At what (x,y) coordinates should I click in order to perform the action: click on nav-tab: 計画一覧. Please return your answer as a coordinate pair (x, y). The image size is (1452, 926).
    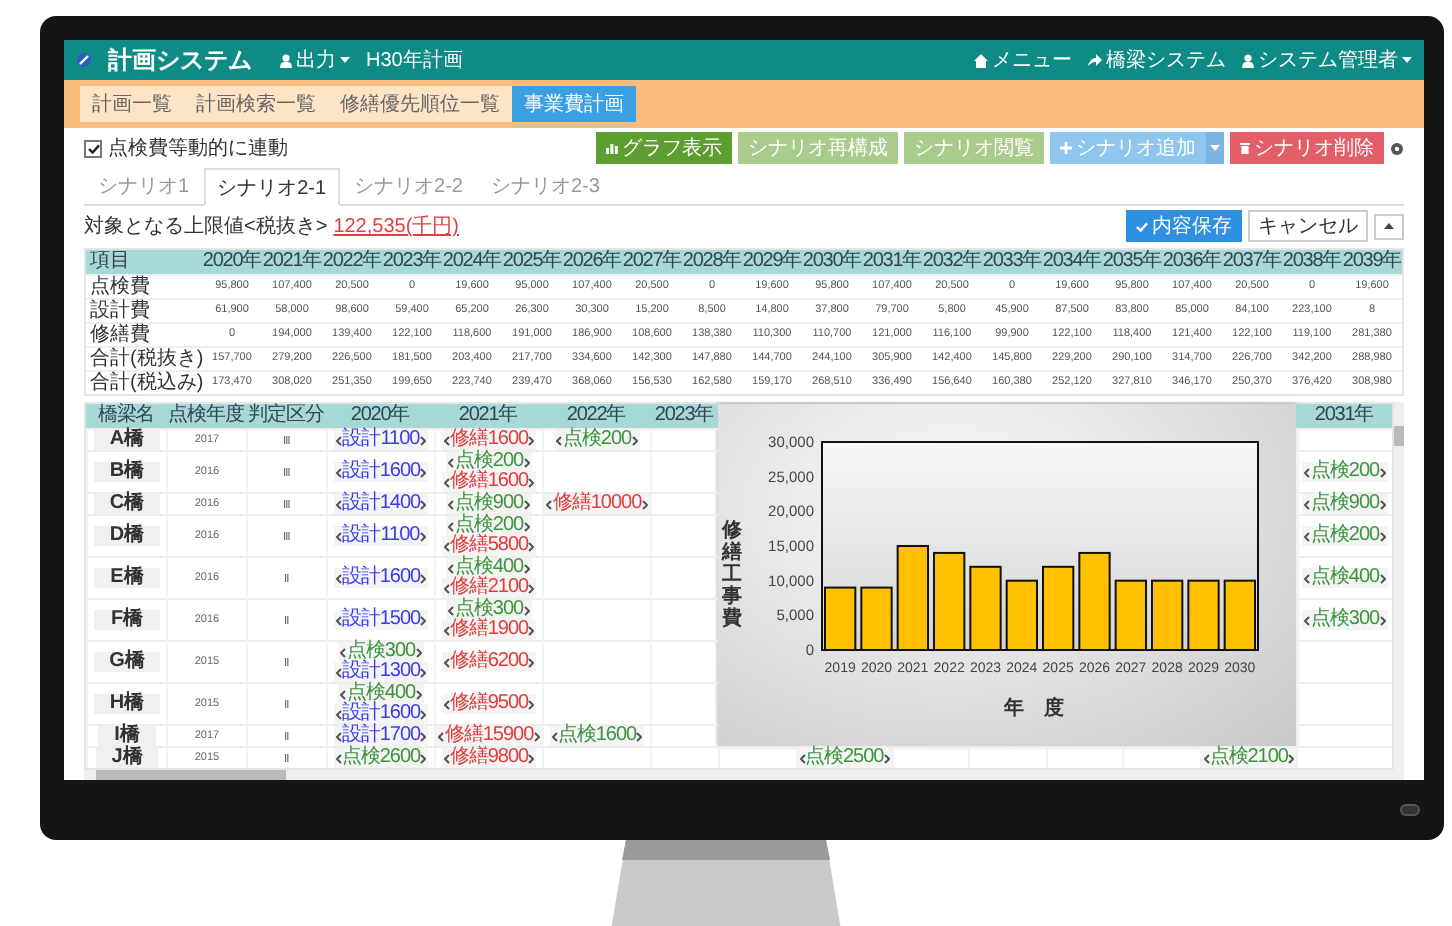
    Looking at the image, I should click on (132, 104).